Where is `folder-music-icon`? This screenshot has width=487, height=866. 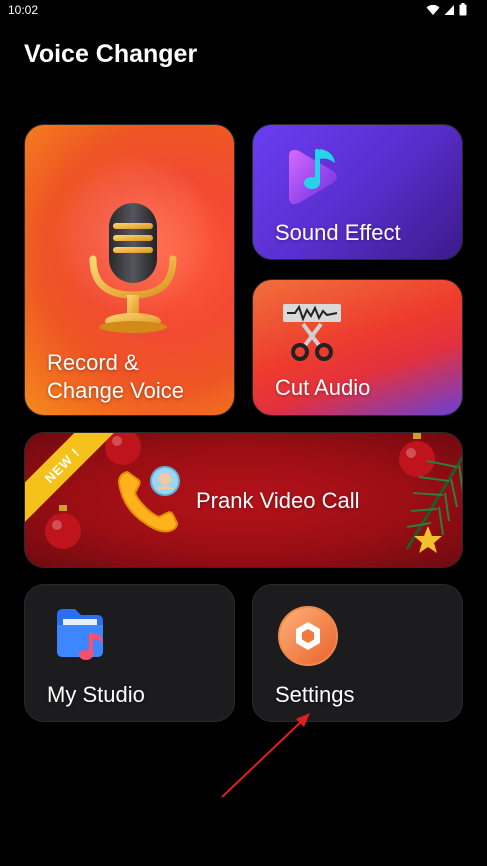 folder-music-icon is located at coordinates (80, 634).